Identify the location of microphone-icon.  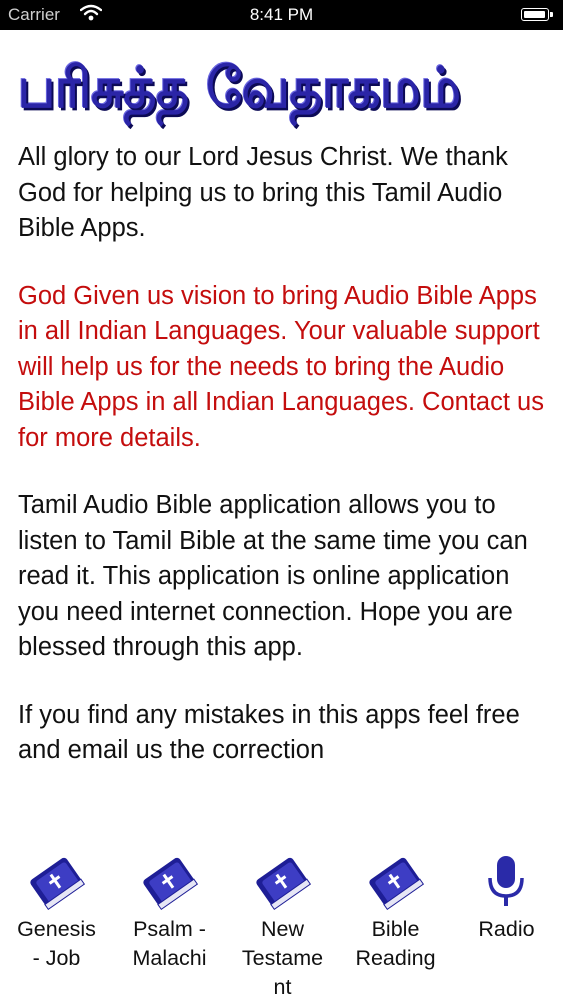
(506, 882).